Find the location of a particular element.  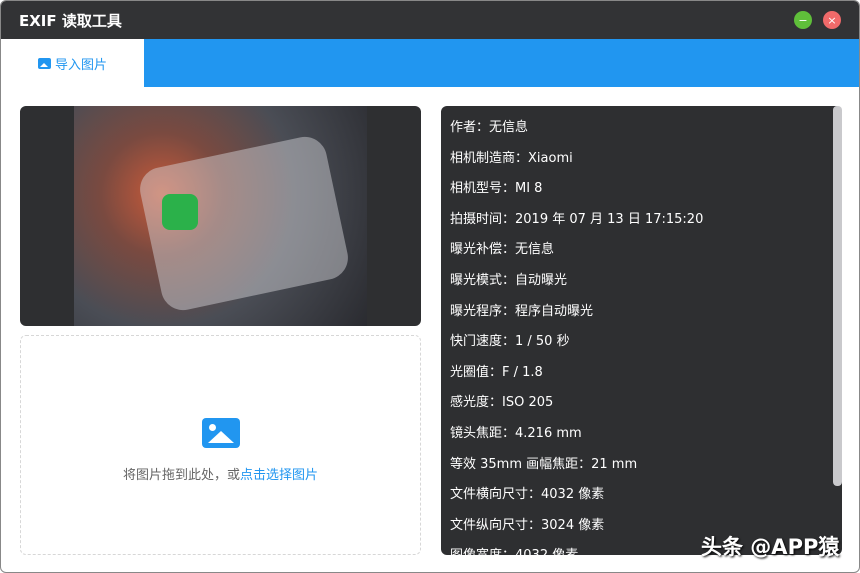

exif-row: 感光度：ISO 205 is located at coordinates (502, 403).